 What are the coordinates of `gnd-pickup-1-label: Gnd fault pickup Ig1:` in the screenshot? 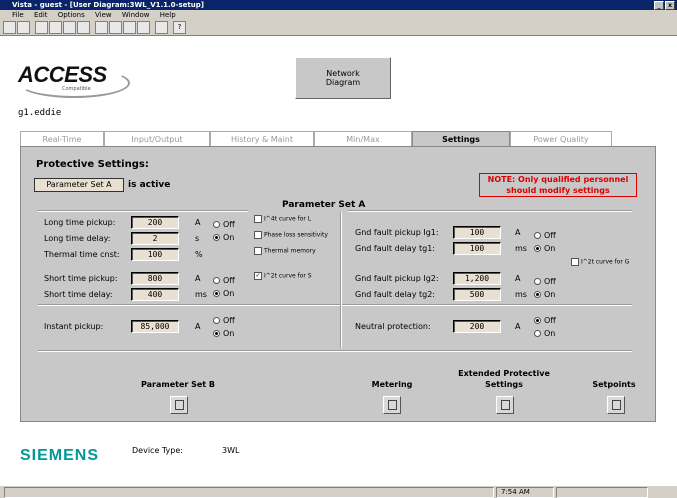 It's located at (397, 232).